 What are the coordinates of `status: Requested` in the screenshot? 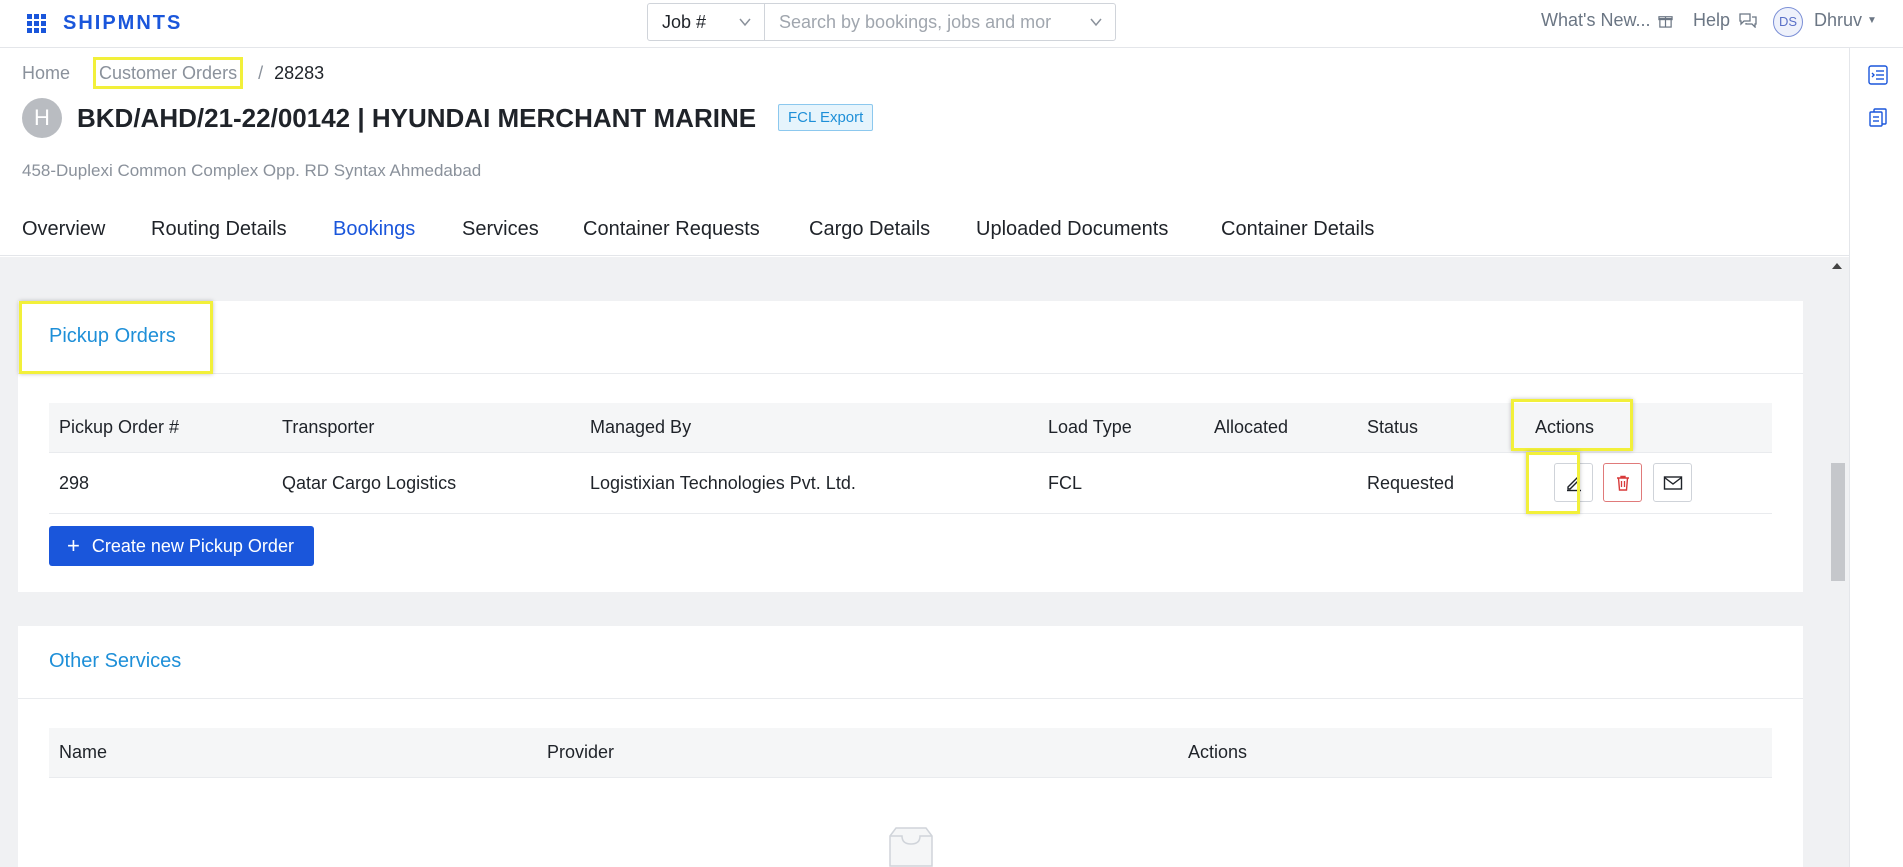 It's located at (1411, 483).